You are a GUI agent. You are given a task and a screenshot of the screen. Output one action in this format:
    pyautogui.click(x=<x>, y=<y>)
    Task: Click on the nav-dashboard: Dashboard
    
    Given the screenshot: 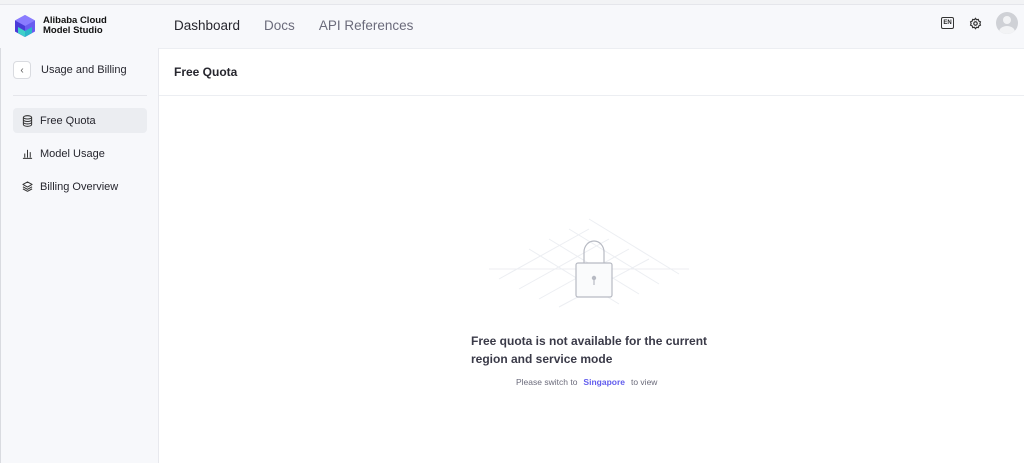 What is the action you would take?
    pyautogui.click(x=207, y=25)
    